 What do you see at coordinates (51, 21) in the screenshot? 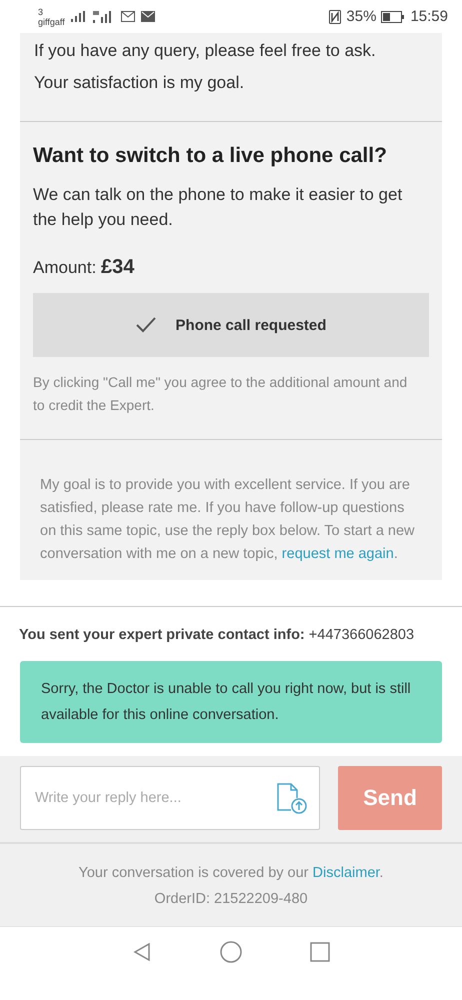
I see `carrier-name: giffgaff` at bounding box center [51, 21].